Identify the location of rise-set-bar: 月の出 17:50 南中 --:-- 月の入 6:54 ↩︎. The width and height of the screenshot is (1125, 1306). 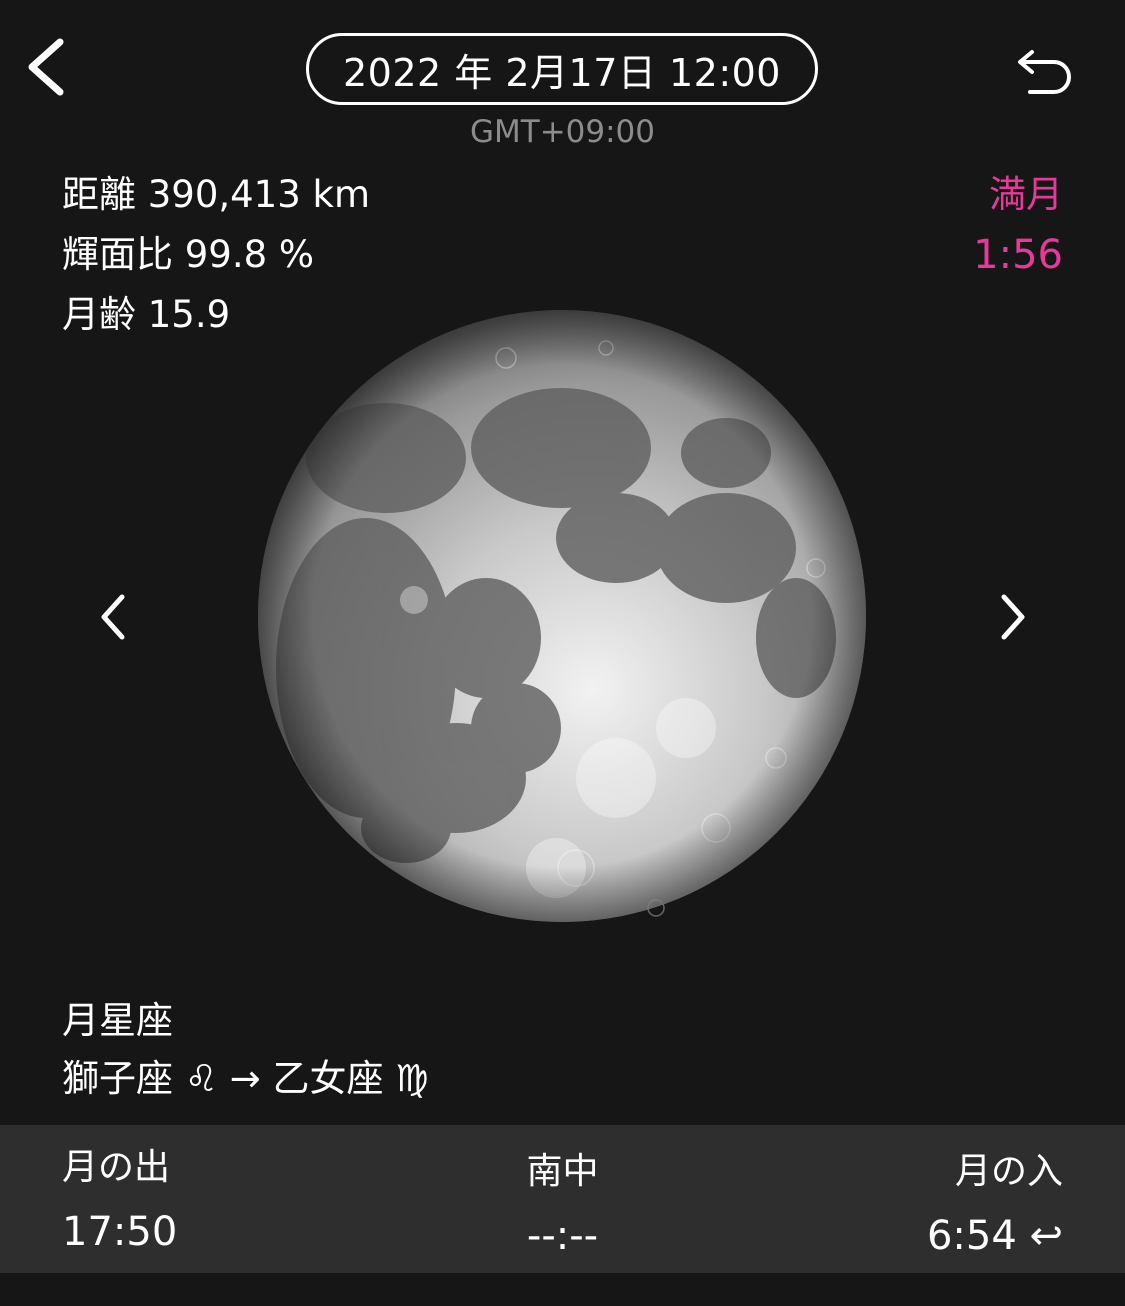
(562, 1199).